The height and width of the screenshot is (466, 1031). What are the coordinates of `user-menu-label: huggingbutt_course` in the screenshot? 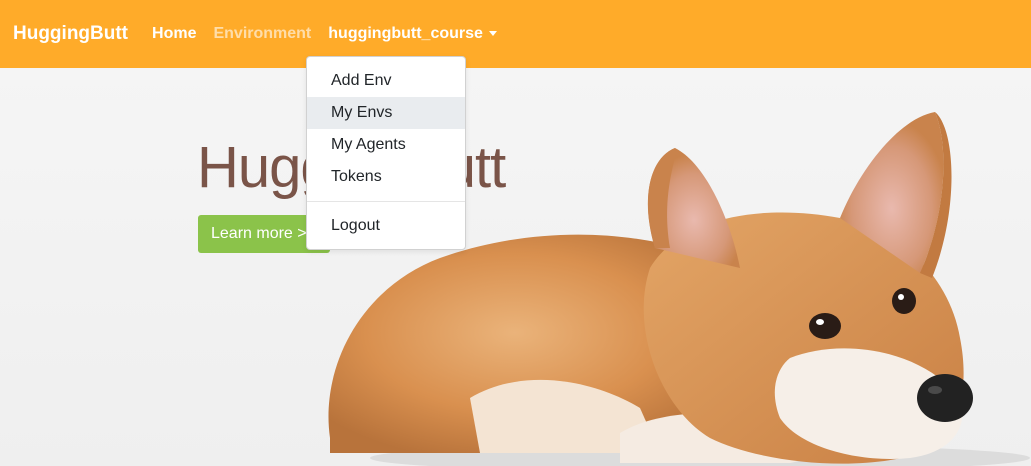 It's located at (405, 33).